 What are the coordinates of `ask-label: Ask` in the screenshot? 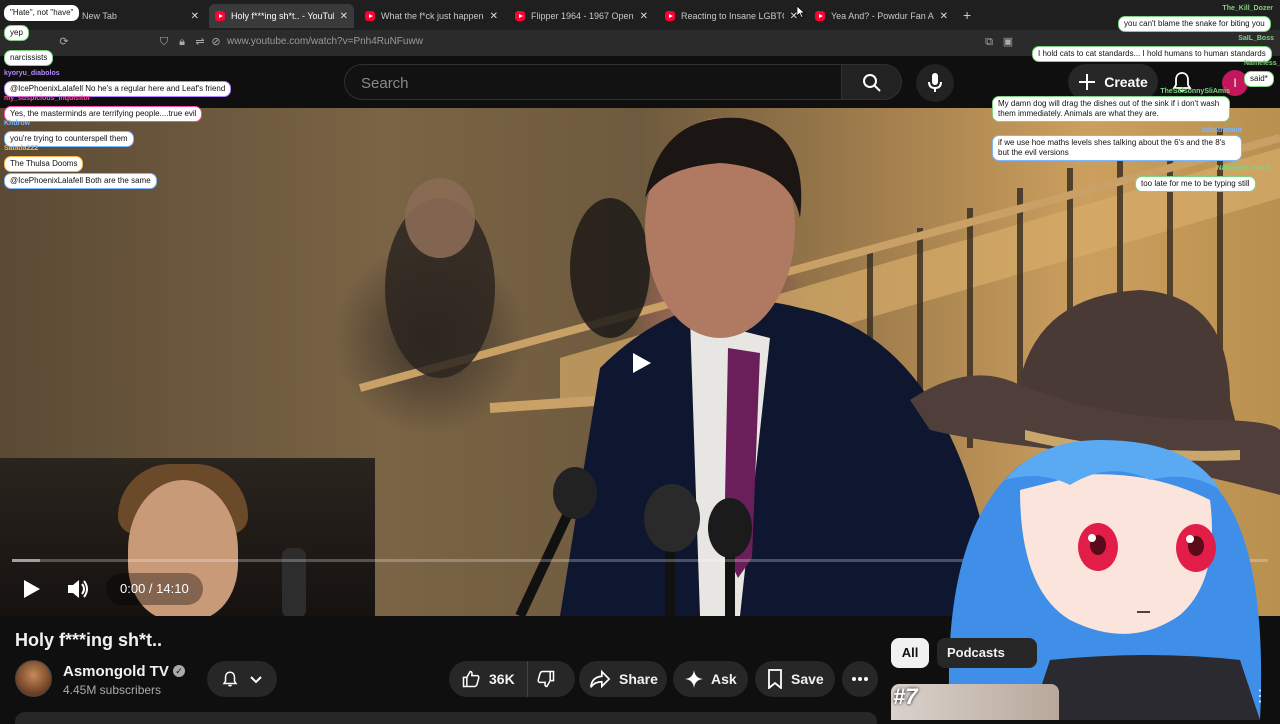 It's located at (724, 679).